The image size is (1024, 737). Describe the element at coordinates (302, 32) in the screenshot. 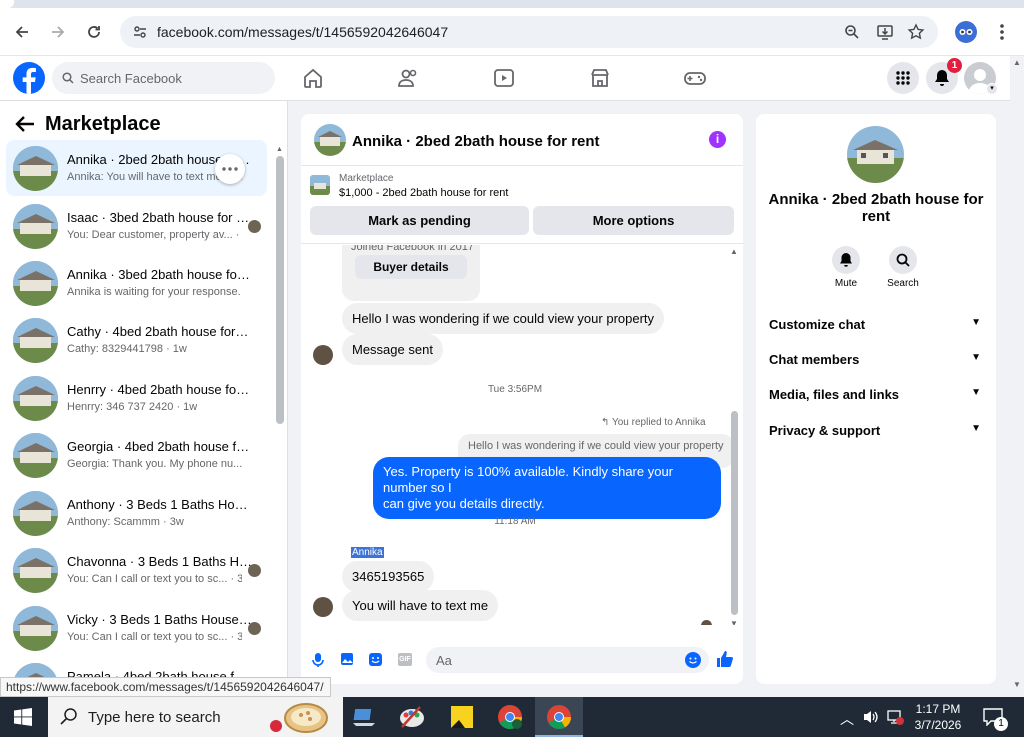

I see `url-text: facebook.com/messages/t/1456592042646047` at that location.